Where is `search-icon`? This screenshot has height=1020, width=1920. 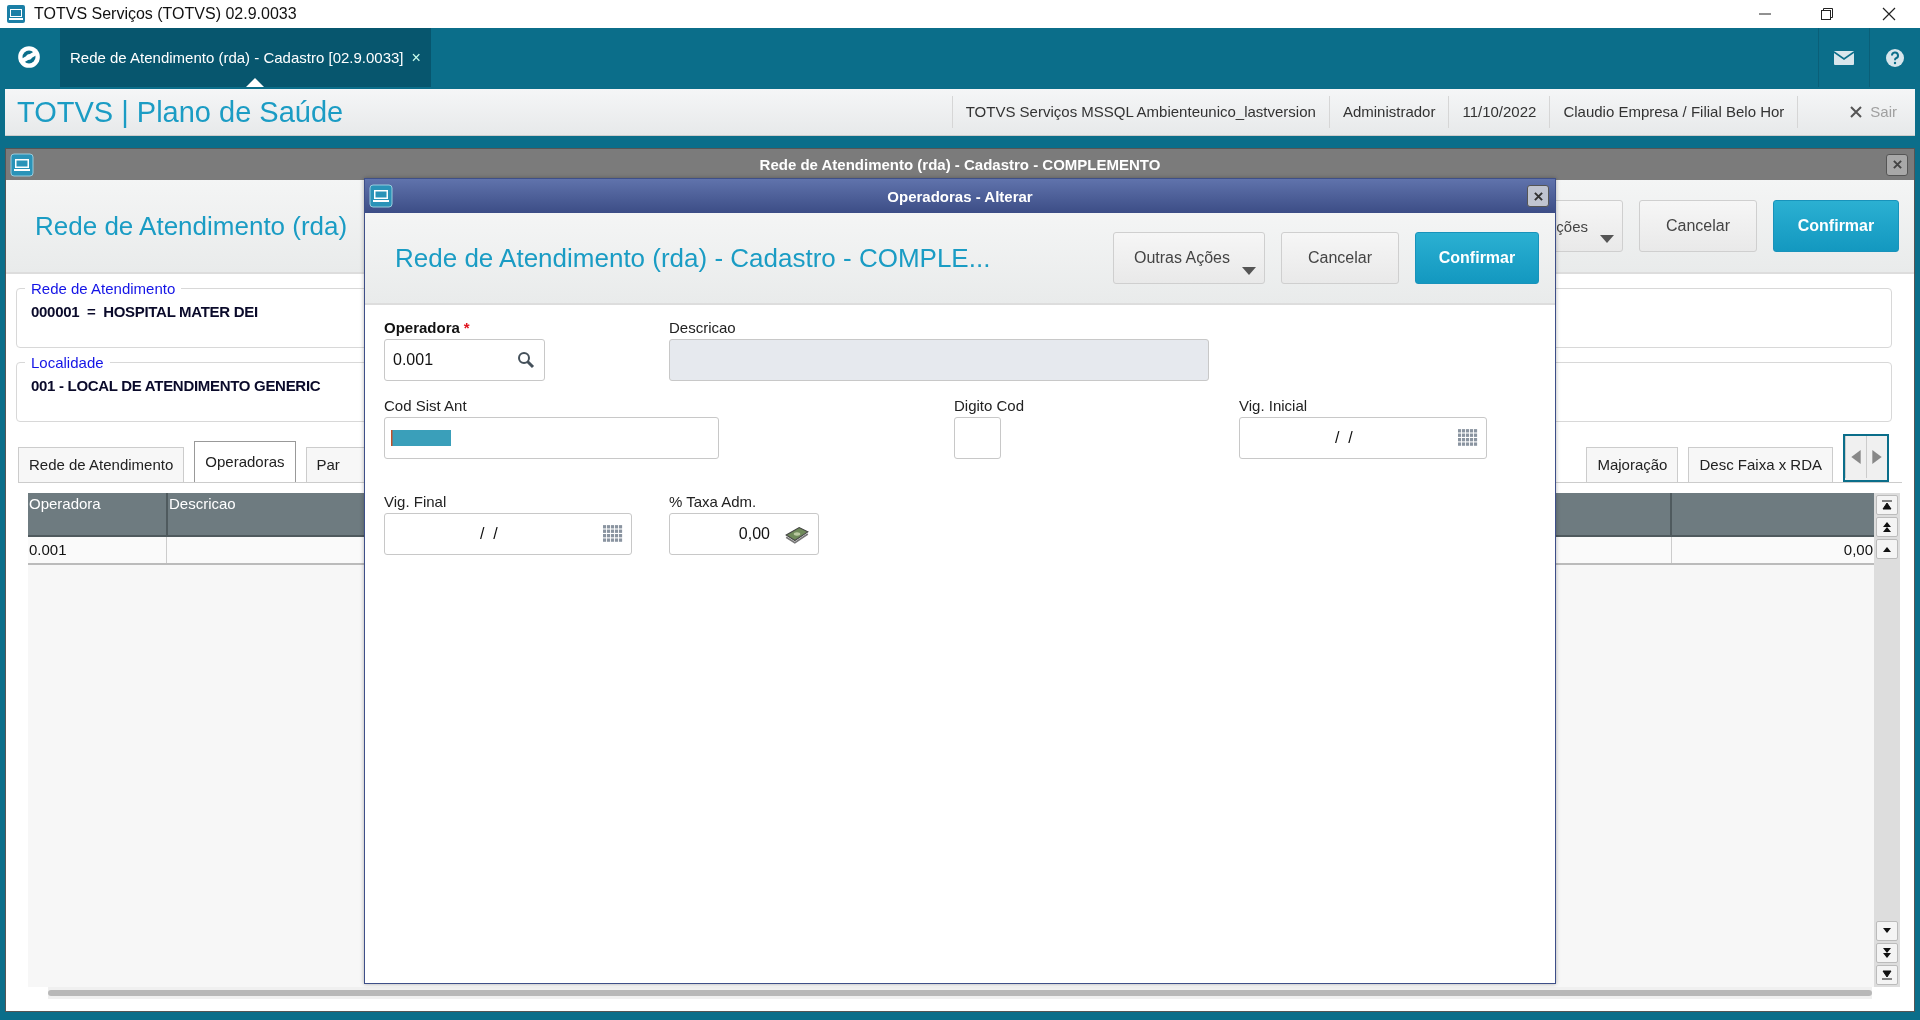 search-icon is located at coordinates (526, 360).